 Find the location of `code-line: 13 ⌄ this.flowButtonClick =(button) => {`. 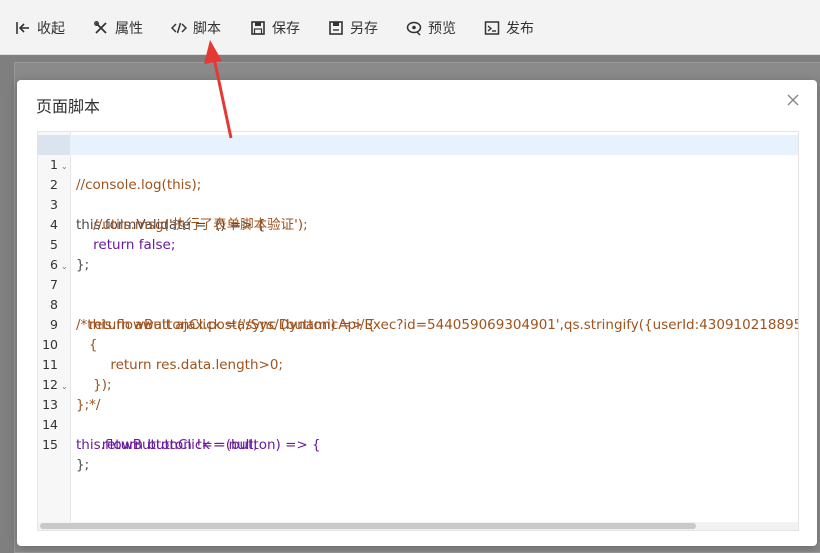

code-line: 13 ⌄ this.flowButtonClick =(button) => { is located at coordinates (418, 414).